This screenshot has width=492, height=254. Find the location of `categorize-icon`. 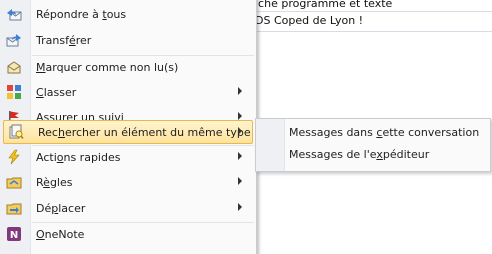

categorize-icon is located at coordinates (14, 92).